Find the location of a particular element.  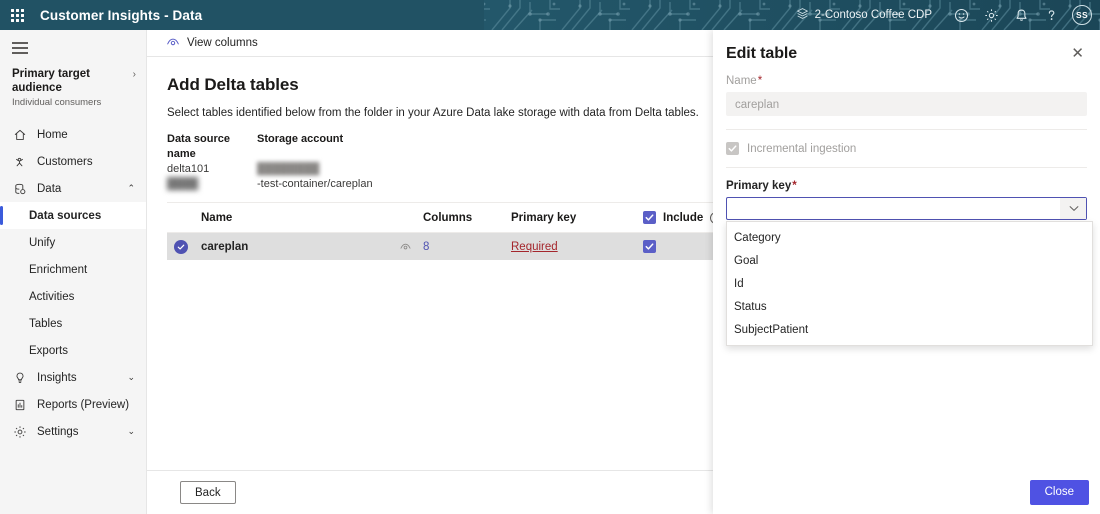

header-actions: 2-Contoso Coffee CDP SS is located at coordinates (948, 15).